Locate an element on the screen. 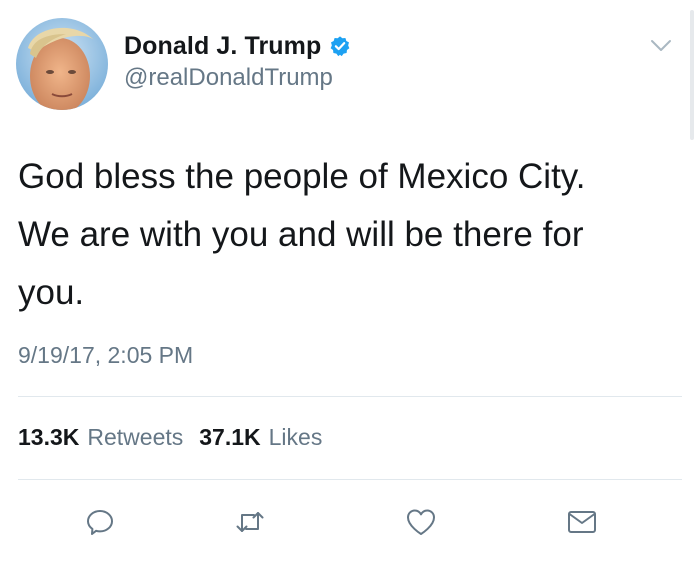  scrollbar is located at coordinates (692, 75).